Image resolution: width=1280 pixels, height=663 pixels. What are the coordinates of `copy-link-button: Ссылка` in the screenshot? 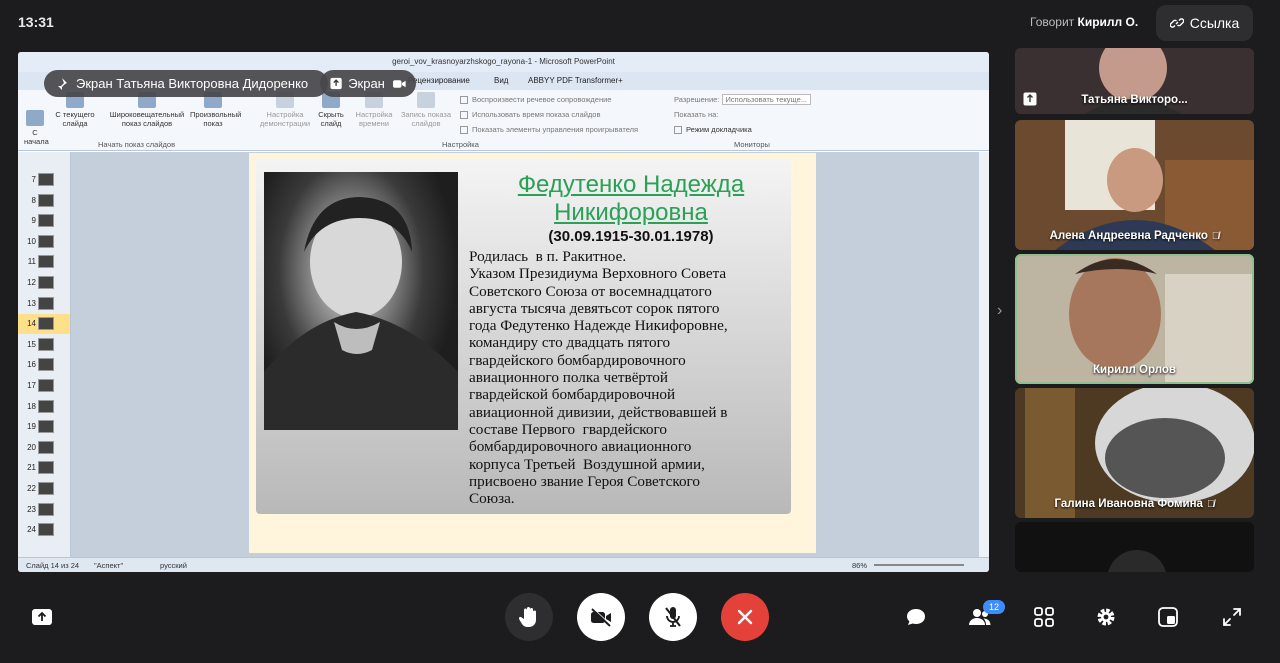 It's located at (1204, 23).